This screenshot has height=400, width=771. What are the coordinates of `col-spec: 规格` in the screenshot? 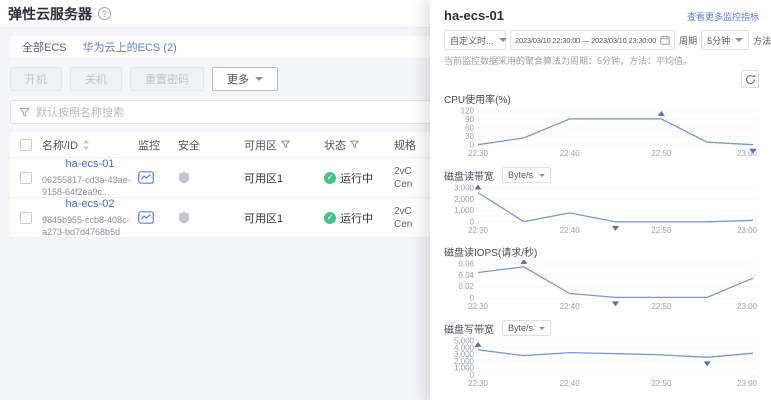 It's located at (405, 145).